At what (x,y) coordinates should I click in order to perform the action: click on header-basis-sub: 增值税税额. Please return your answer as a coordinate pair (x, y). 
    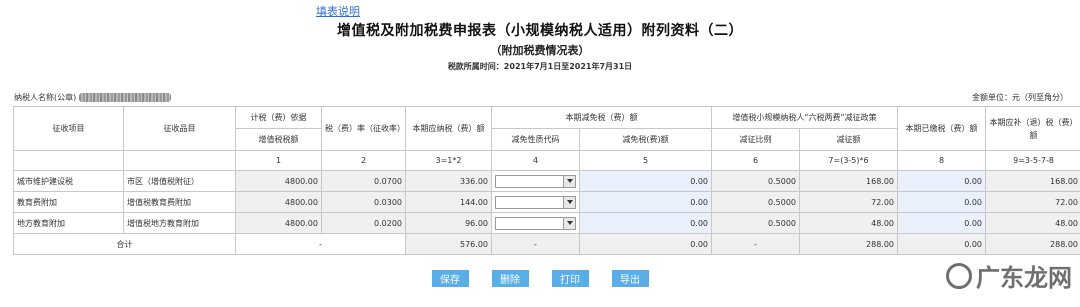
    Looking at the image, I should click on (278, 139).